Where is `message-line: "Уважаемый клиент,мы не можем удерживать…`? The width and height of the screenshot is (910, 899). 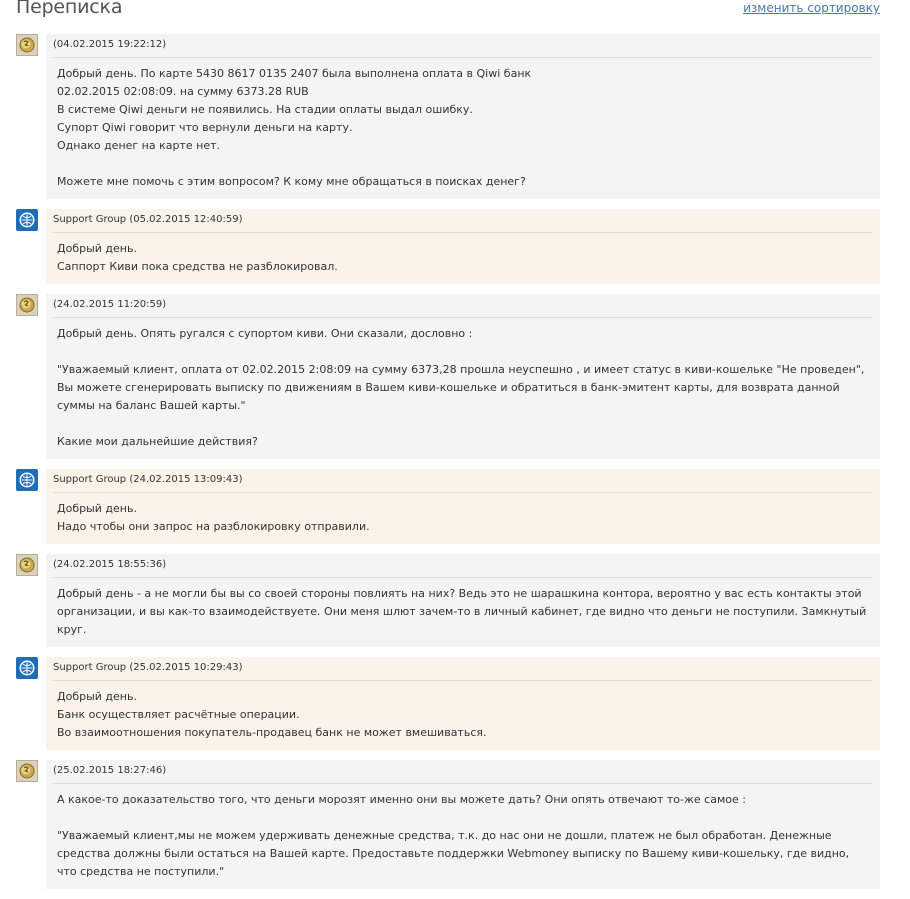
message-line: "Уважаемый клиент,мы не можем удерживать… is located at coordinates (453, 853).